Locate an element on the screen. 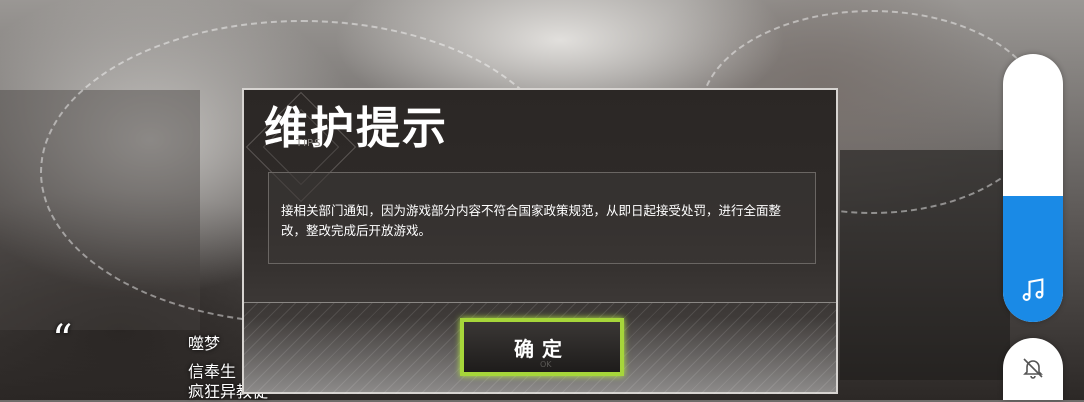  mute-button is located at coordinates (1033, 369).